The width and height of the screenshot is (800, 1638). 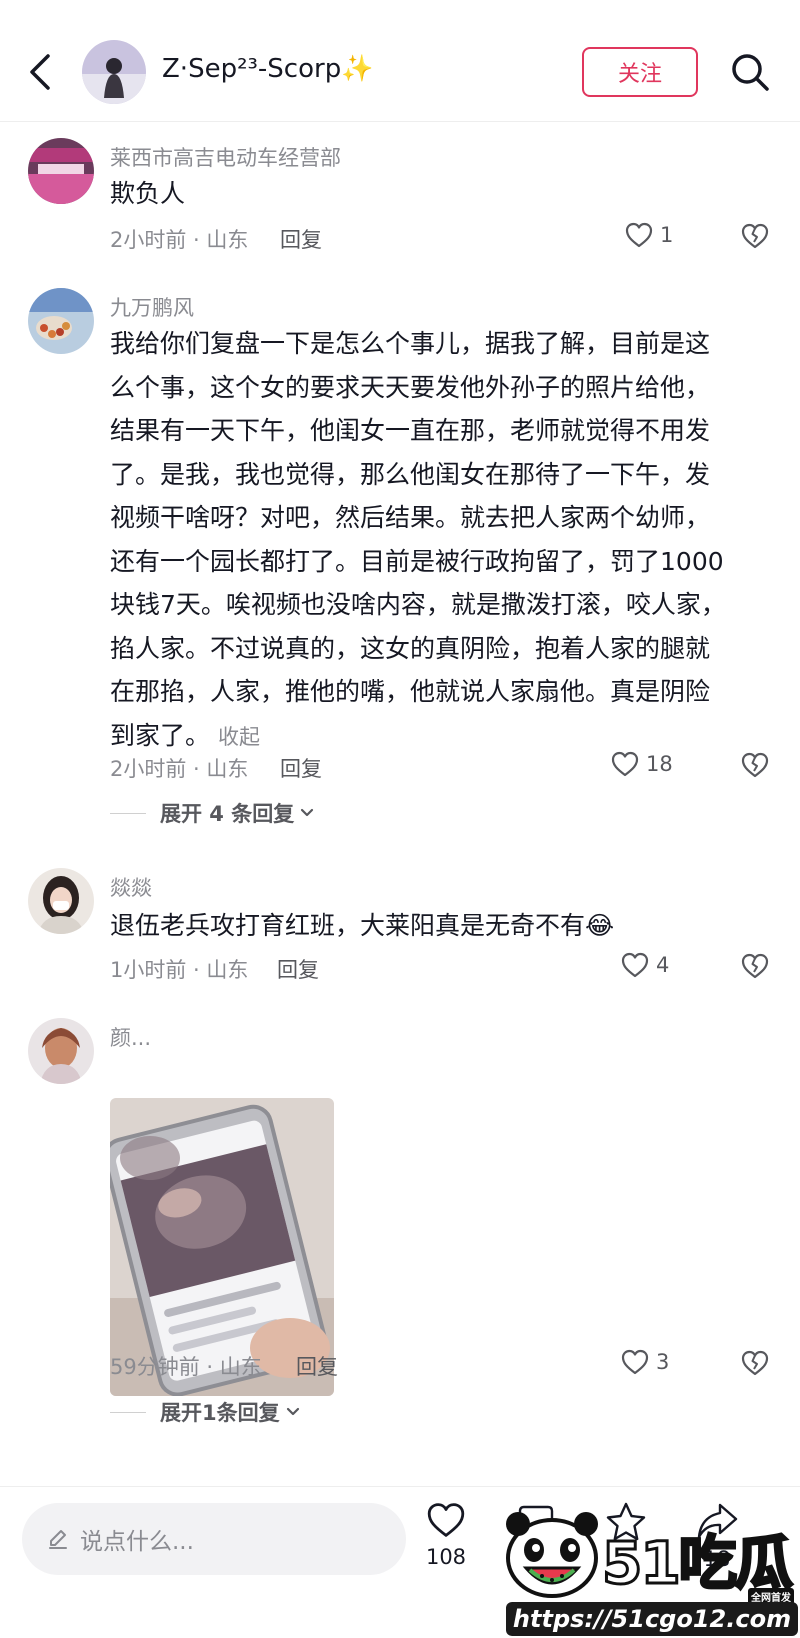 What do you see at coordinates (446, 1557) in the screenshot?
I see `post-like-count: 108` at bounding box center [446, 1557].